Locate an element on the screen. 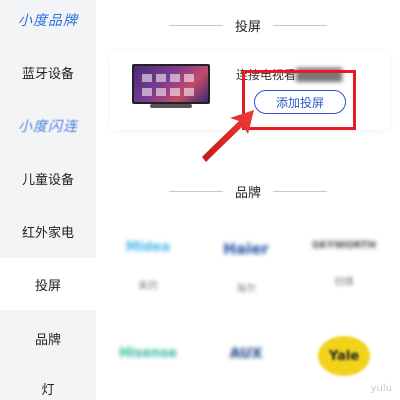  sidebar-item-bluetooth: 蓝牙设备 is located at coordinates (48, 72).